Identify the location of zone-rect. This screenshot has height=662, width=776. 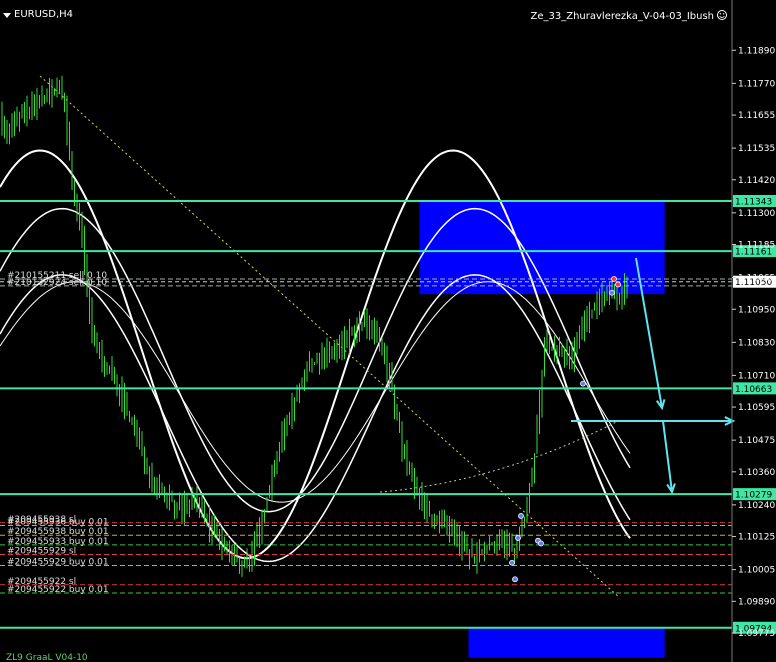
(566, 642).